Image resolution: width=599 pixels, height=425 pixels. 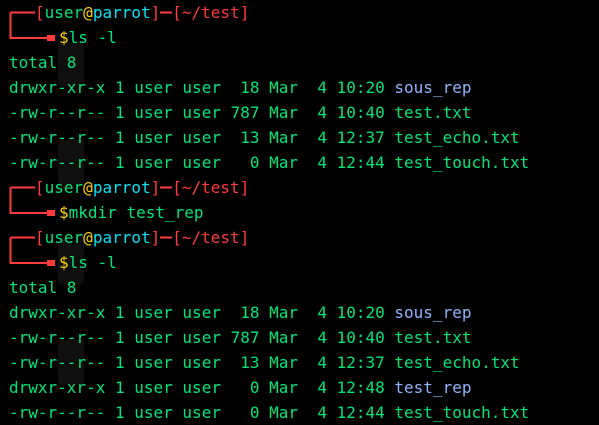 I want to click on file-size: 13, so click(x=245, y=137).